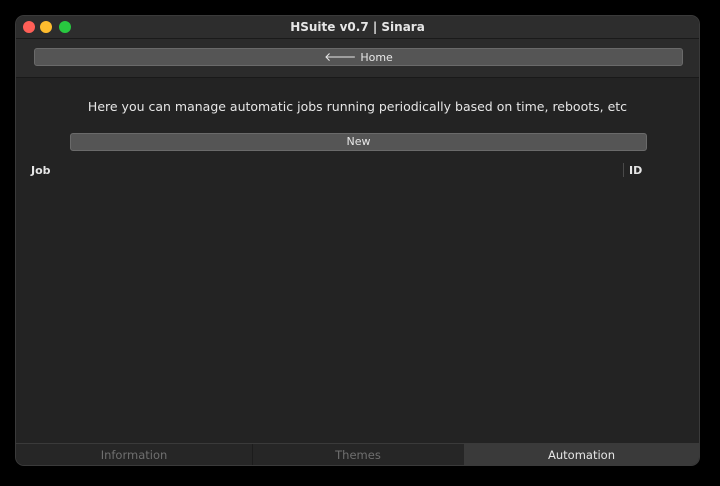  Describe the element at coordinates (357, 171) in the screenshot. I see `jobs-table-header: Job ID` at that location.